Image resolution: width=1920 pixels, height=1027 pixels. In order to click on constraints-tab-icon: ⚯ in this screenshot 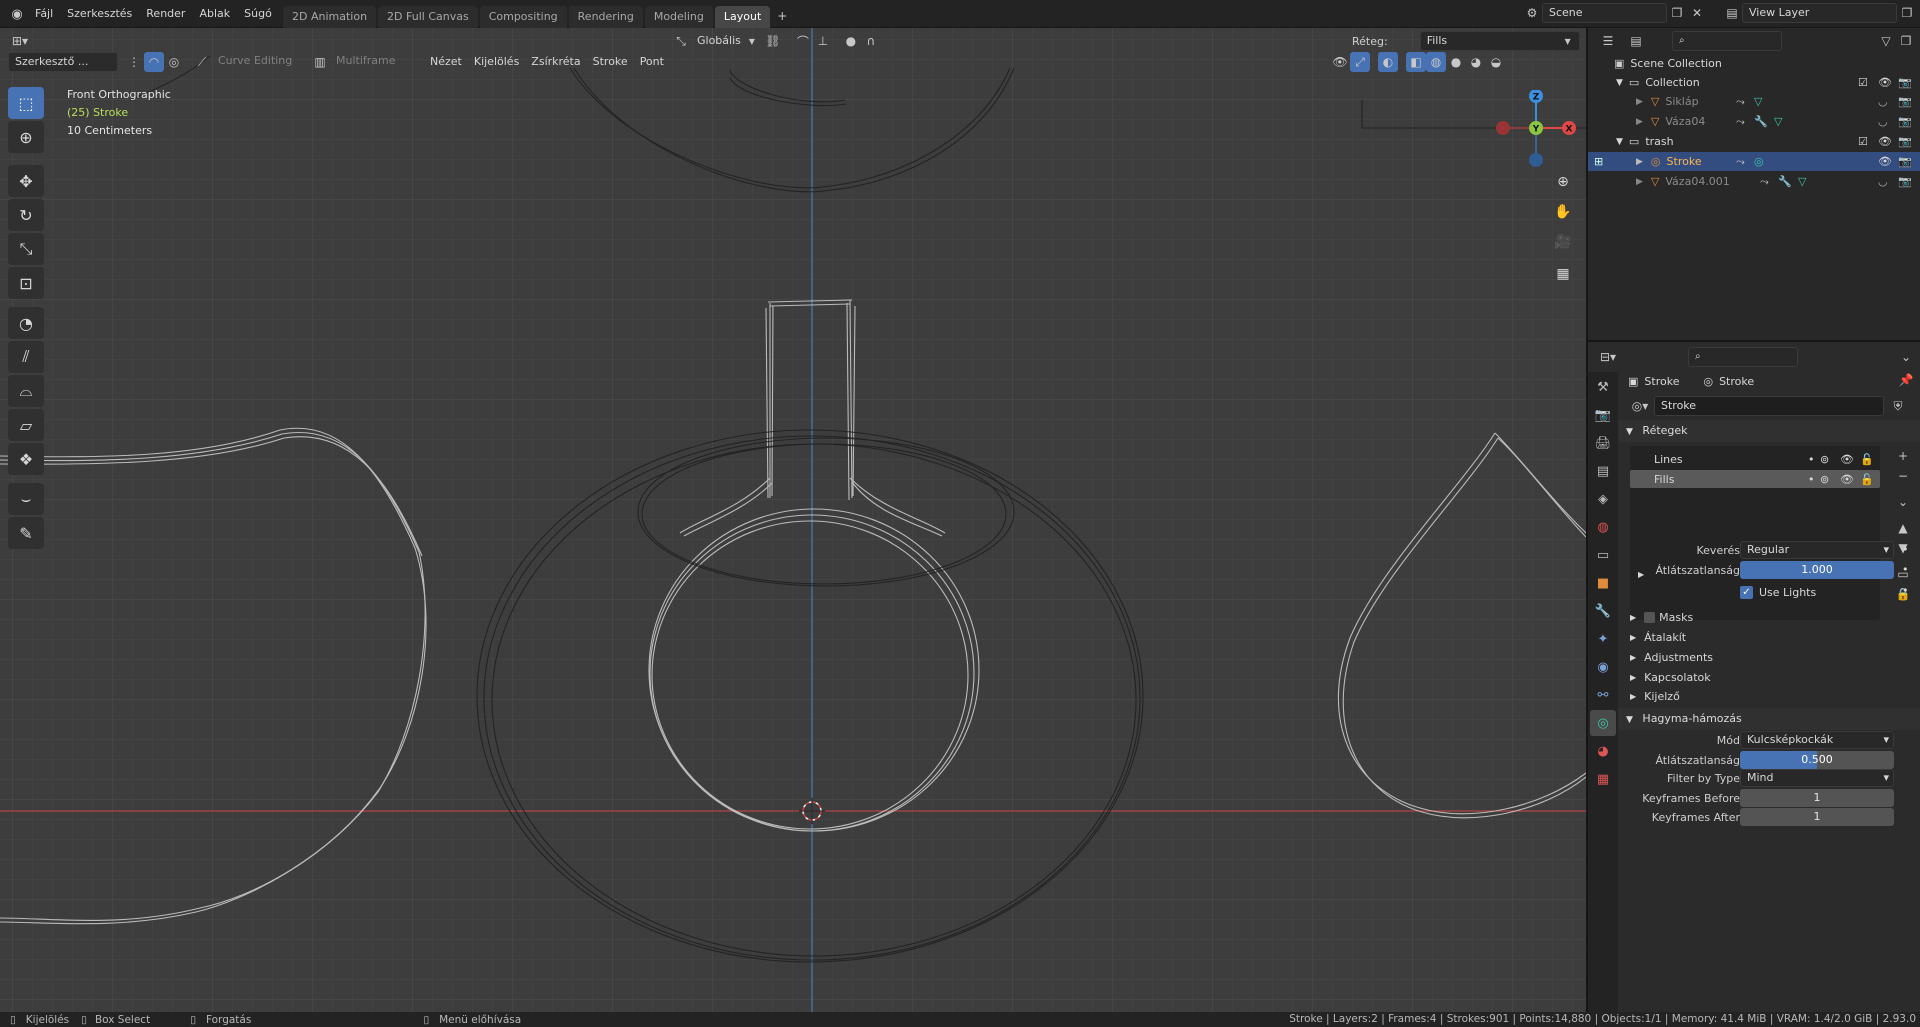, I will do `click(1603, 695)`.